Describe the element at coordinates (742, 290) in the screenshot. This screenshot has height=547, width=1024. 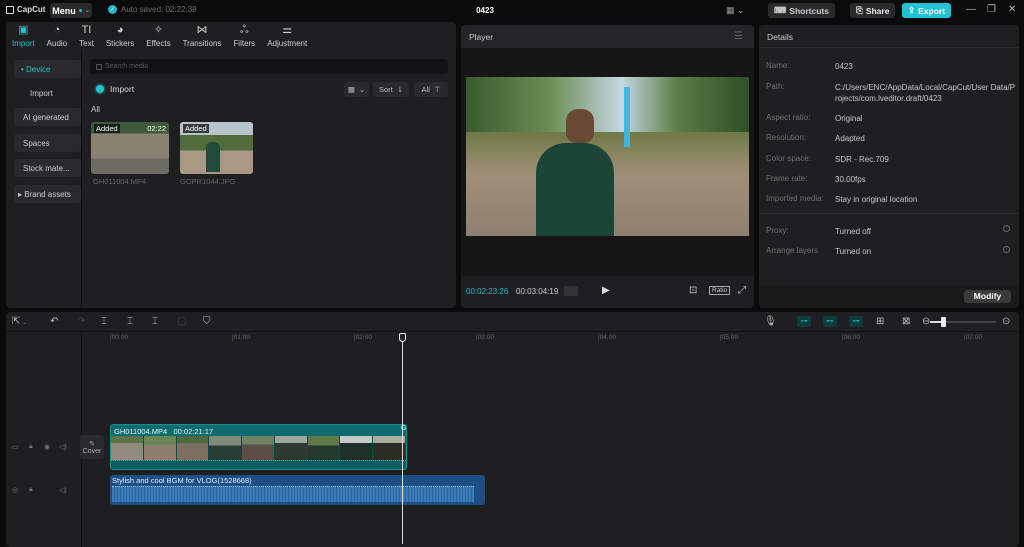
I see `fullscreen-icon: ⤢` at that location.